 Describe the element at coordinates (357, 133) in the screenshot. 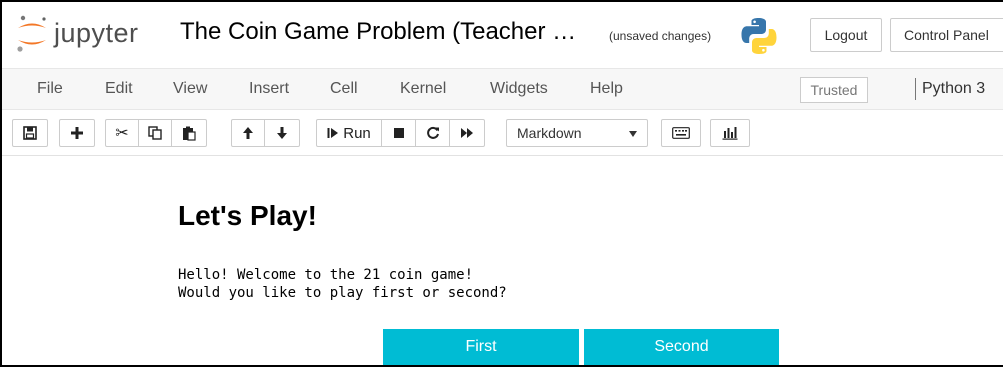

I see `run-label: Run` at that location.